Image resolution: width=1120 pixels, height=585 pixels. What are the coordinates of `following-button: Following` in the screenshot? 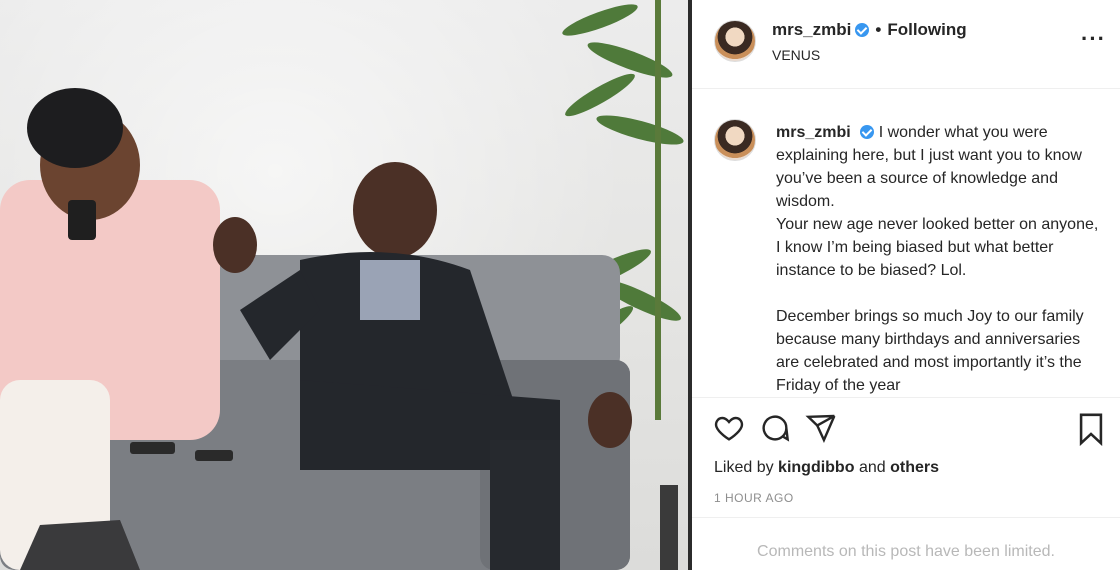 It's located at (926, 29).